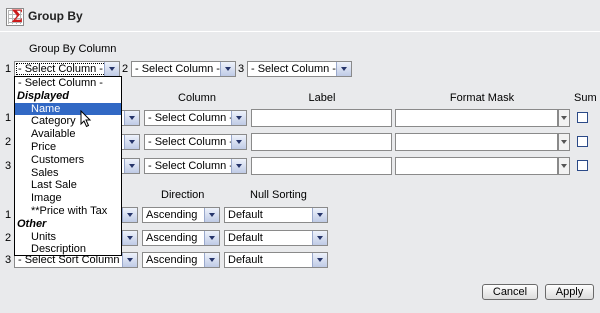 This screenshot has height=313, width=600. What do you see at coordinates (8, 69) in the screenshot?
I see `group-by-row-1-number: 1` at bounding box center [8, 69].